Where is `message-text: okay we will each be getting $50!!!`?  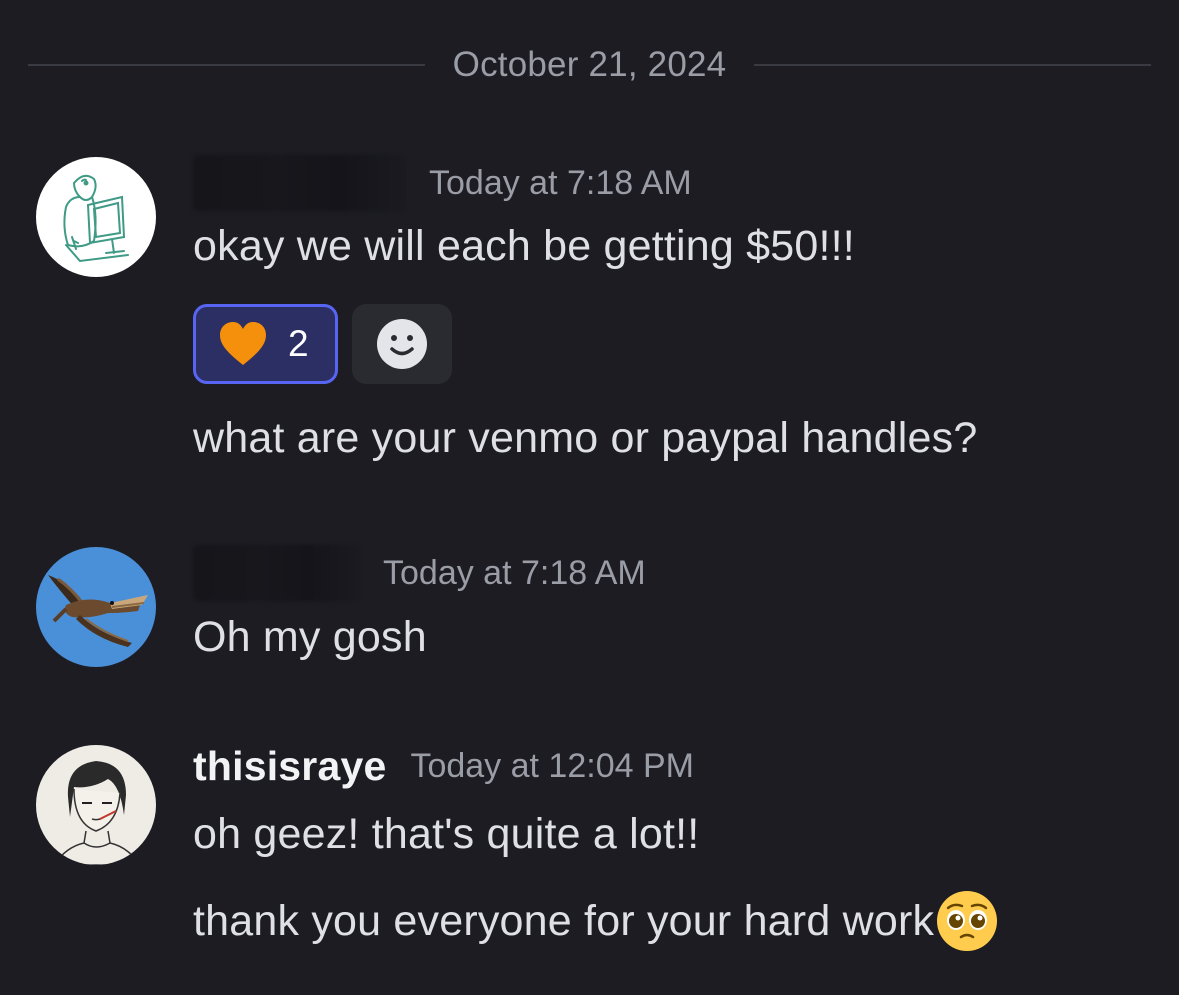 message-text: okay we will each be getting $50!!! is located at coordinates (524, 246).